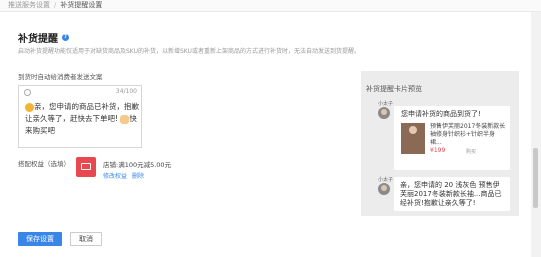  Describe the element at coordinates (65, 37) in the screenshot. I see `info-icon: ?` at that location.